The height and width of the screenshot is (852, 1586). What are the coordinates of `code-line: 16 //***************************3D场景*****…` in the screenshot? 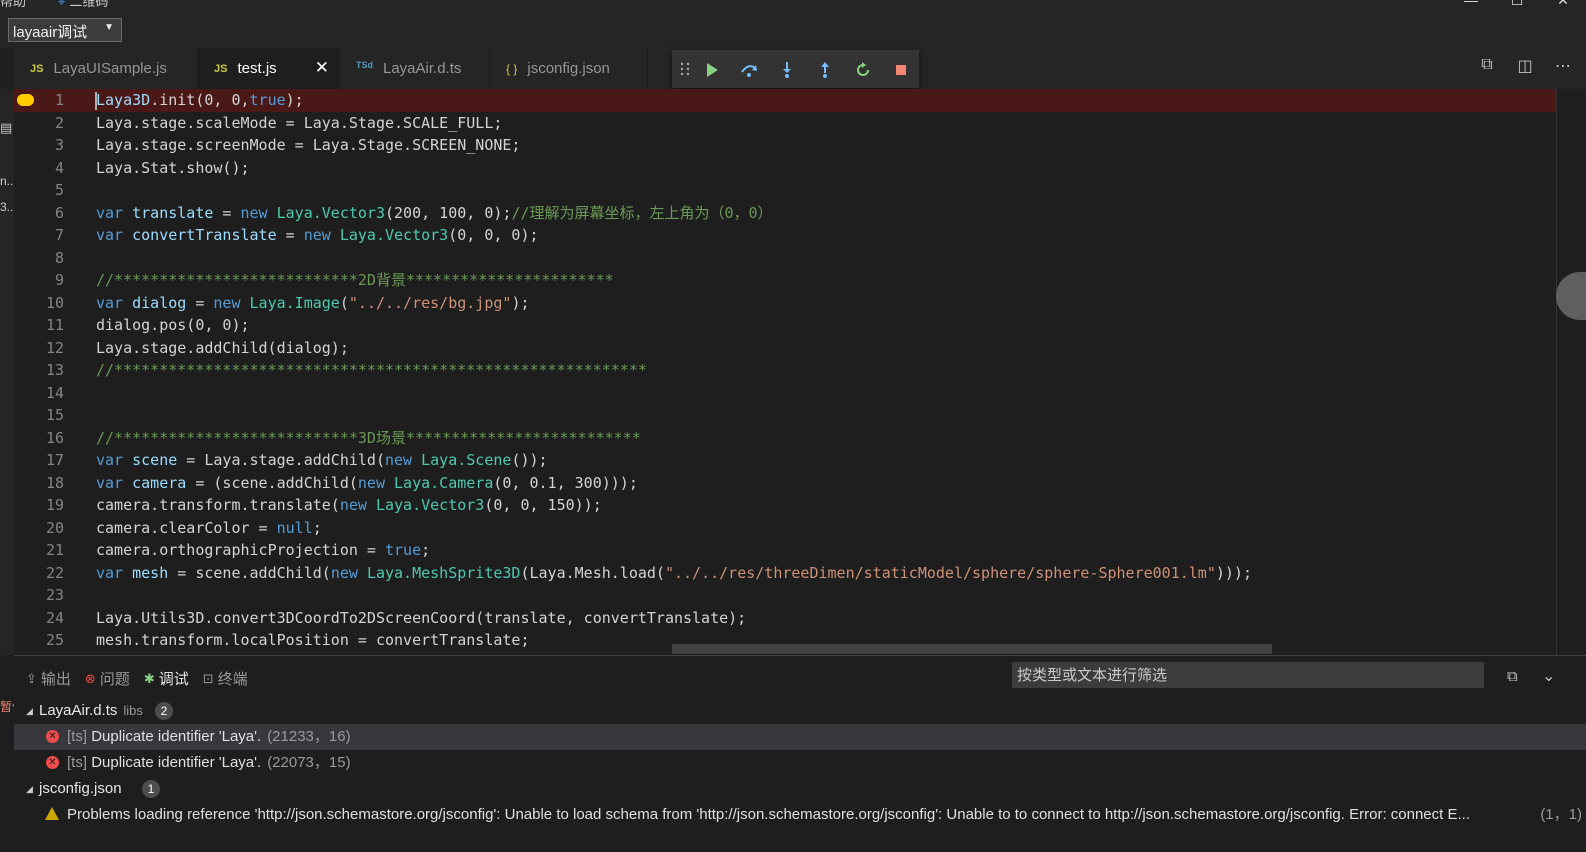 It's located at (785, 438).